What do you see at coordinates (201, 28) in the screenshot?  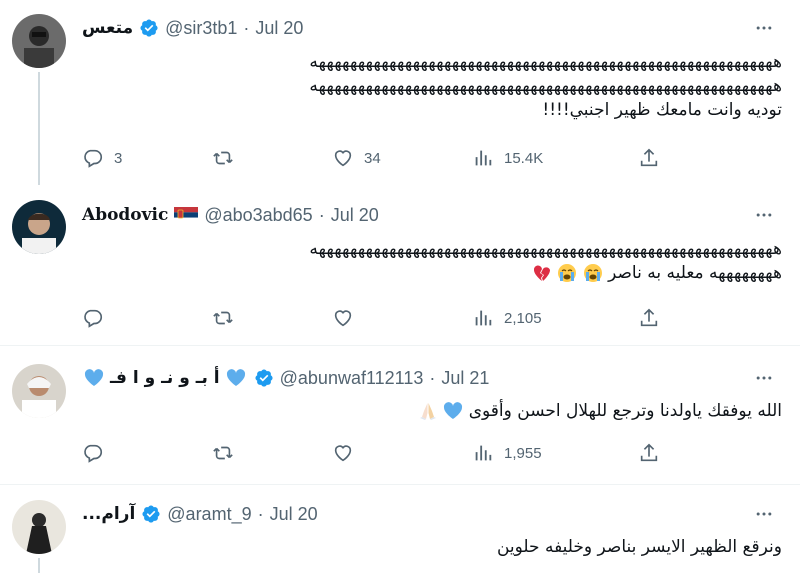 I see `user-handle: @sir3tb1` at bounding box center [201, 28].